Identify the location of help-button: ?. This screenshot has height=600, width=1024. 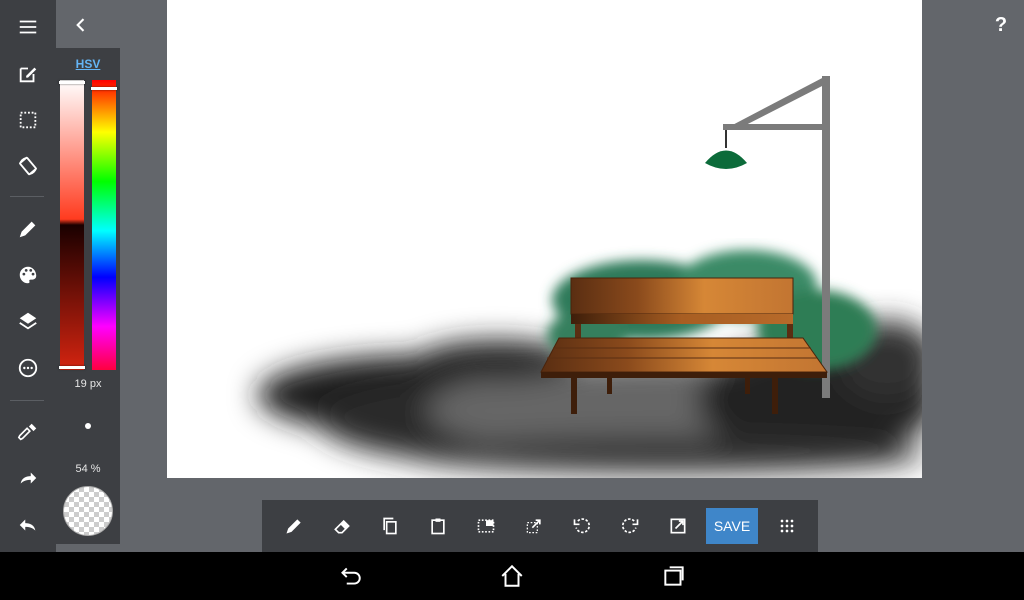
(1001, 25).